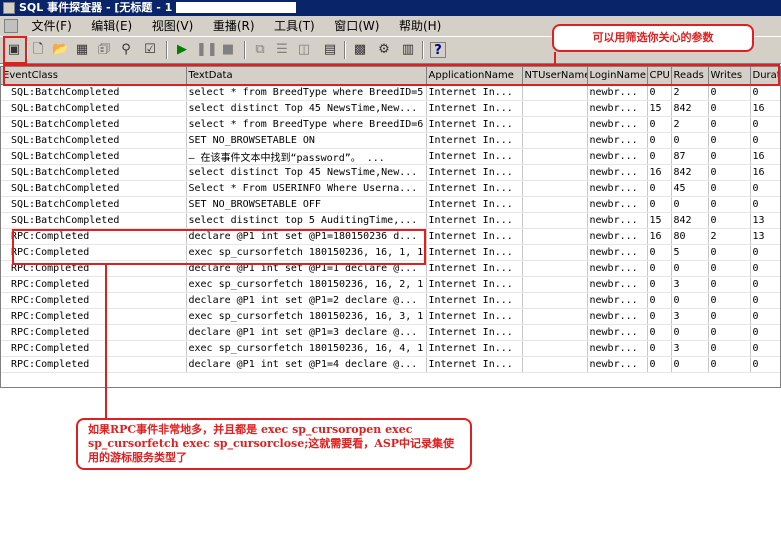 Image resolution: width=781 pixels, height=538 pixels. Describe the element at coordinates (420, 26) in the screenshot. I see `menu-help: 帮助(H)` at that location.